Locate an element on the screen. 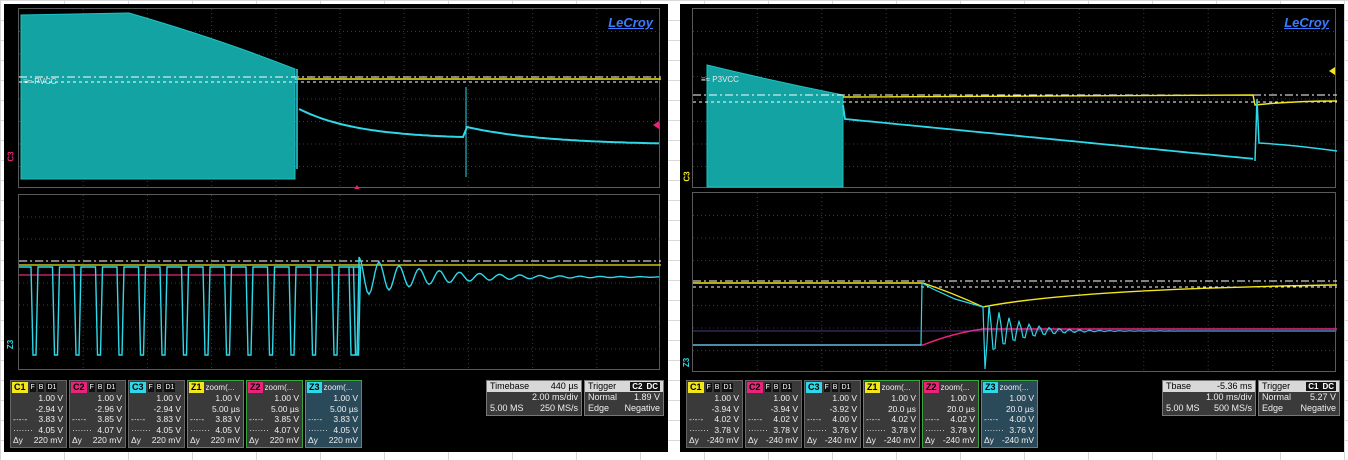  descriptor-header: C1 F B D1 is located at coordinates (38, 387).